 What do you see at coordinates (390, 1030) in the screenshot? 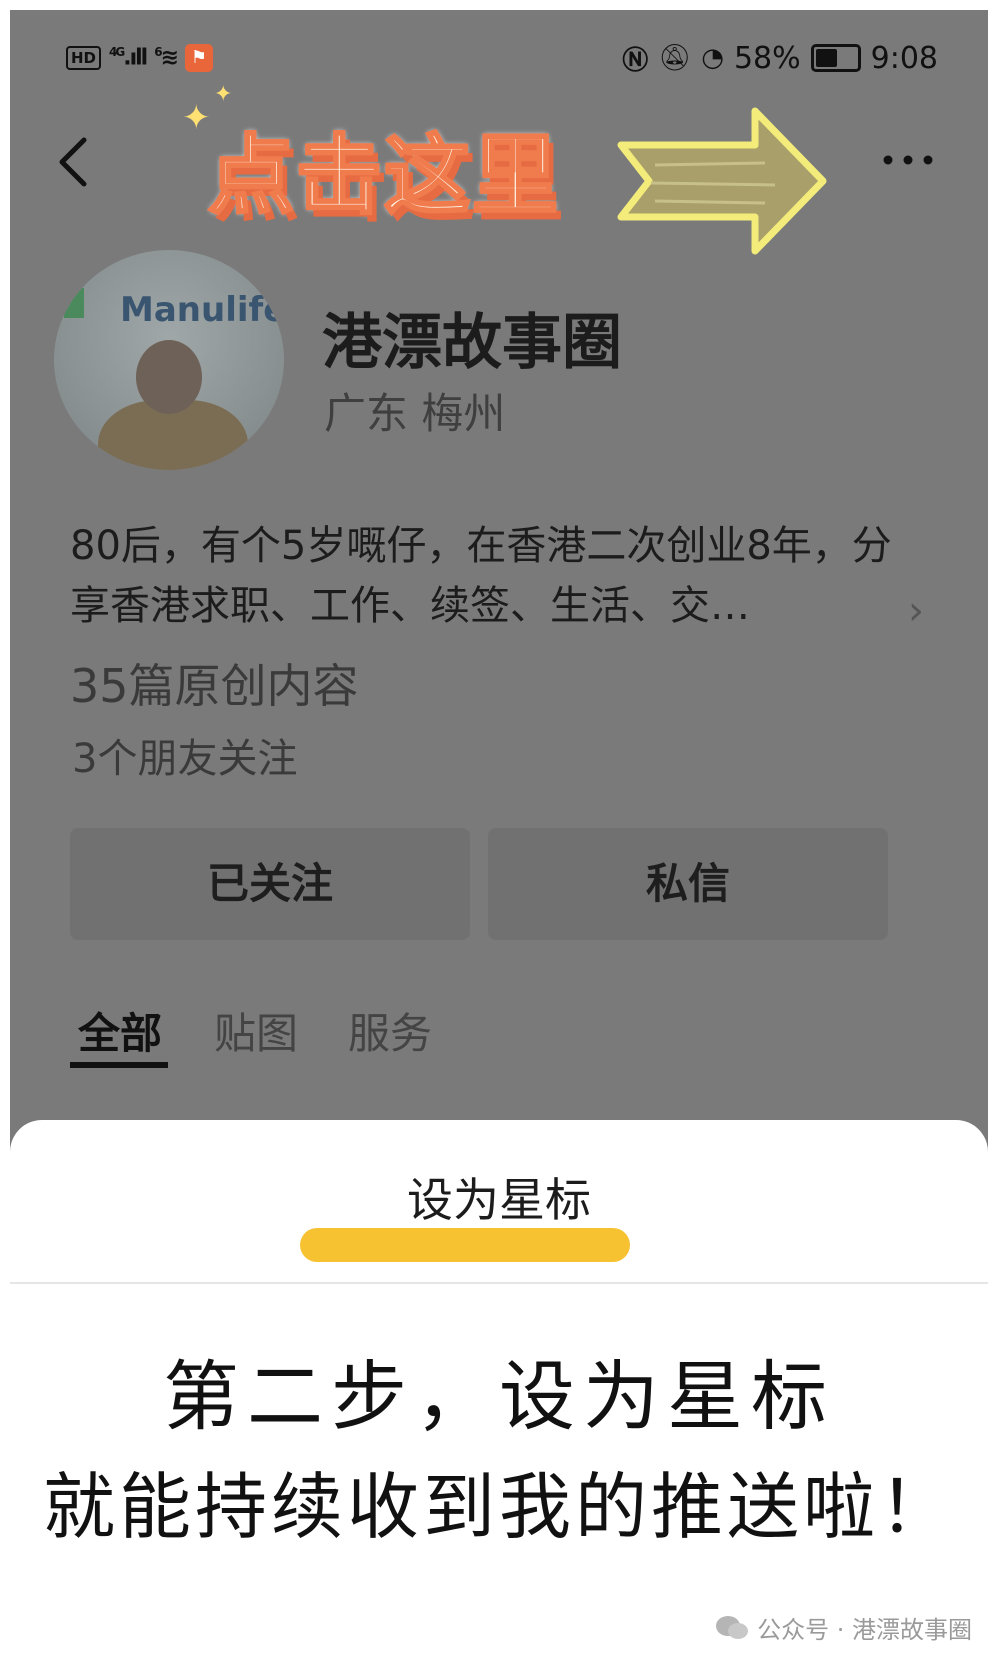
I see `tab-services: 服务` at bounding box center [390, 1030].